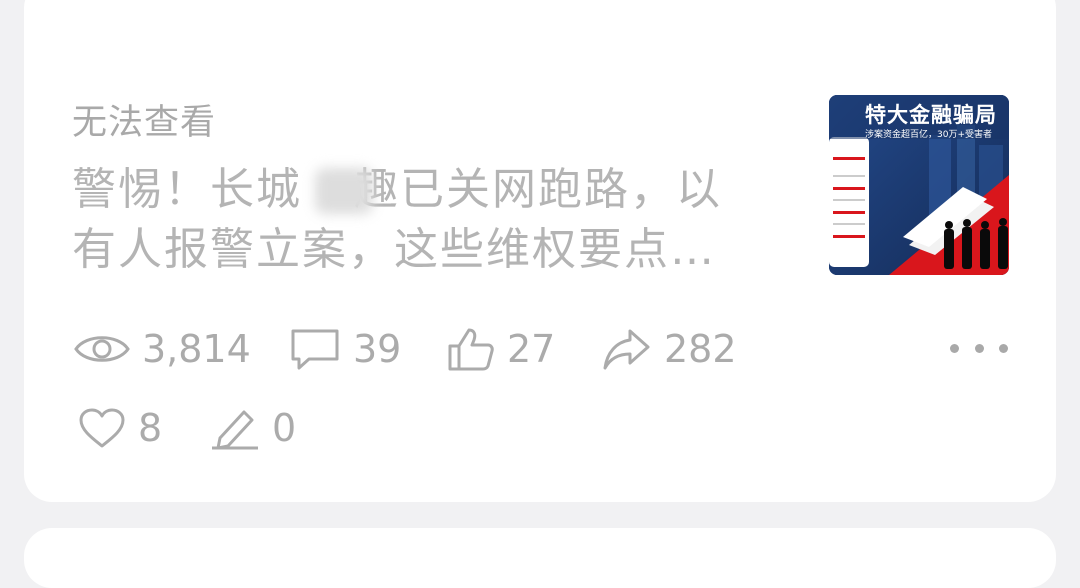 The width and height of the screenshot is (1080, 588). What do you see at coordinates (501, 349) in the screenshot?
I see `likes-button: 27` at bounding box center [501, 349].